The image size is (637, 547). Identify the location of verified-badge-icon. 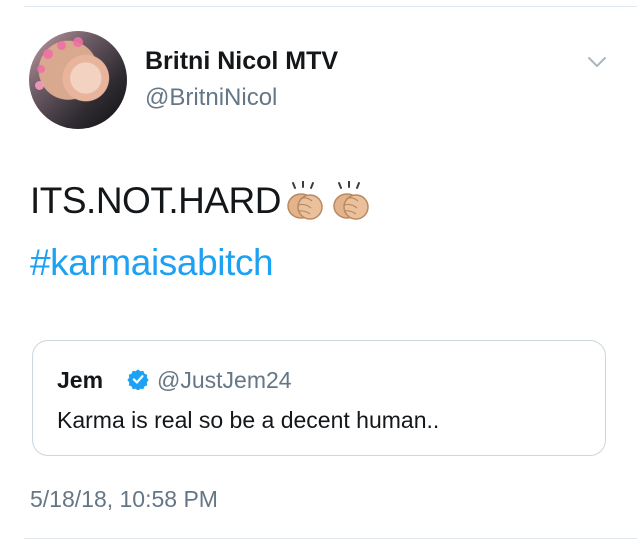
(138, 379).